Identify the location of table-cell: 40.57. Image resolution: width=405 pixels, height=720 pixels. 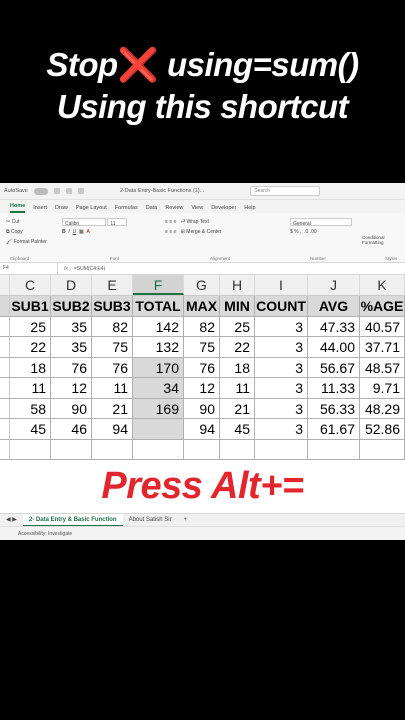
(382, 326).